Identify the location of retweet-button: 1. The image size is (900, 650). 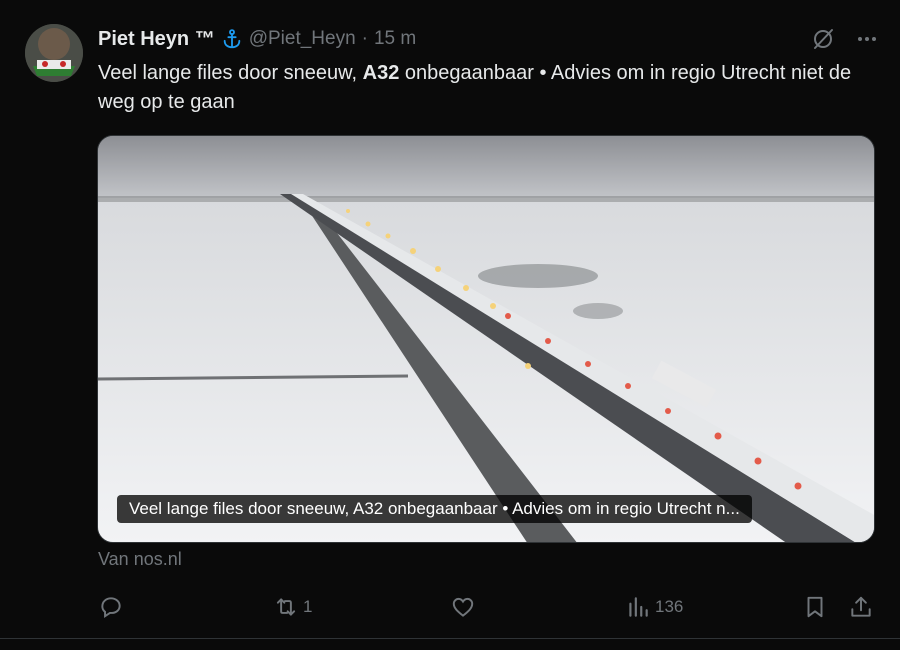
(292, 607).